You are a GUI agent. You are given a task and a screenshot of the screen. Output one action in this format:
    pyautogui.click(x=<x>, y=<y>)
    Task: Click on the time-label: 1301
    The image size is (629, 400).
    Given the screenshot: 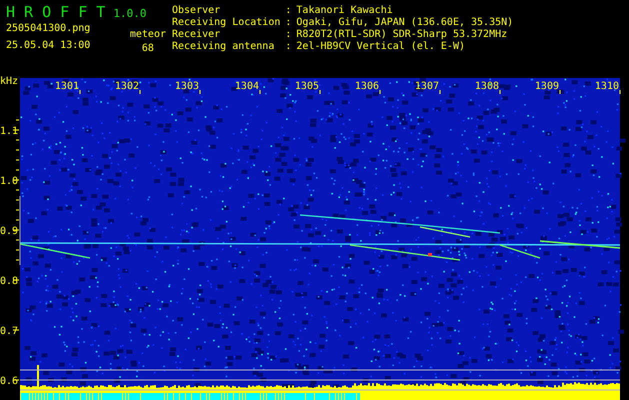 What is the action you would take?
    pyautogui.click(x=66, y=86)
    